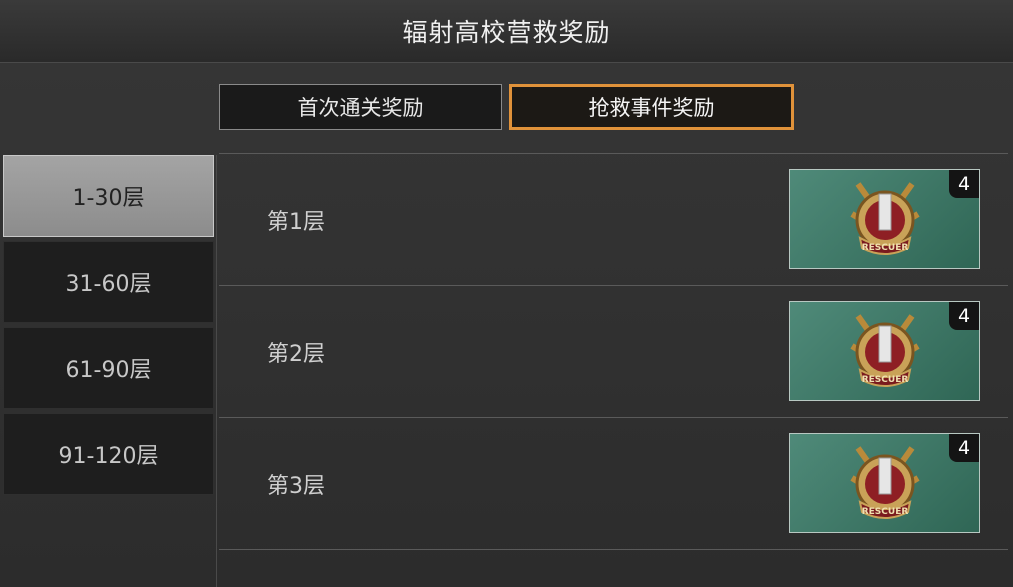 The width and height of the screenshot is (1013, 587). I want to click on panel-divider, so click(216, 371).